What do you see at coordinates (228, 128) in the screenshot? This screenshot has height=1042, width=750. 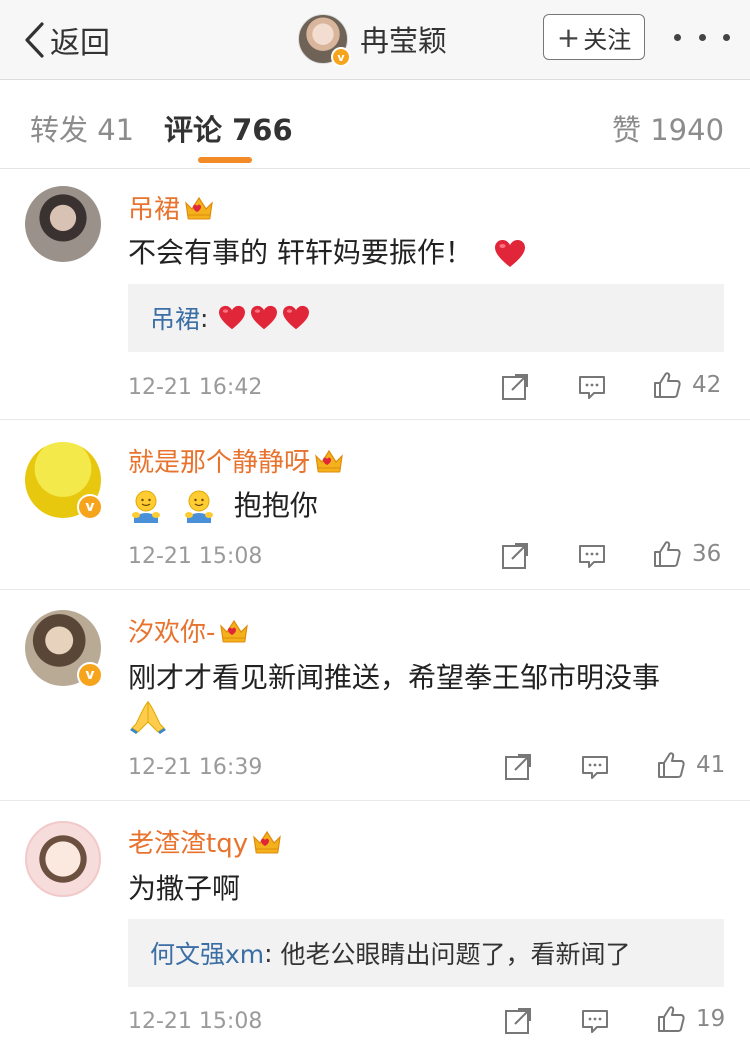 I see `tab-comments: 评论 766` at bounding box center [228, 128].